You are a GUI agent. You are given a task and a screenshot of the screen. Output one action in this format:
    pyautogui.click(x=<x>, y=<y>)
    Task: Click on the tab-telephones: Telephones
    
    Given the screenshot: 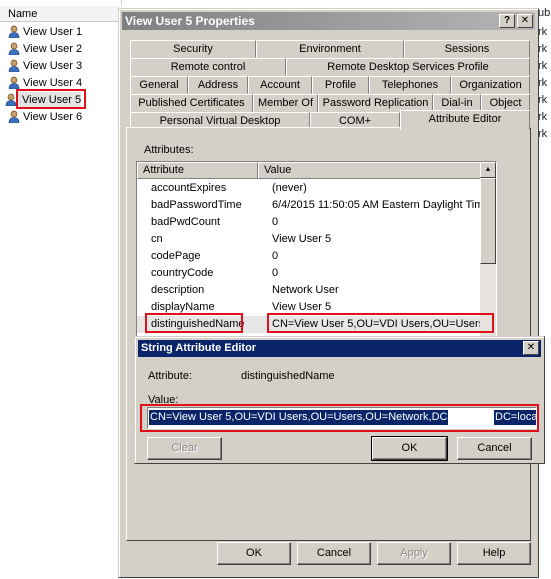 What is the action you would take?
    pyautogui.click(x=410, y=85)
    